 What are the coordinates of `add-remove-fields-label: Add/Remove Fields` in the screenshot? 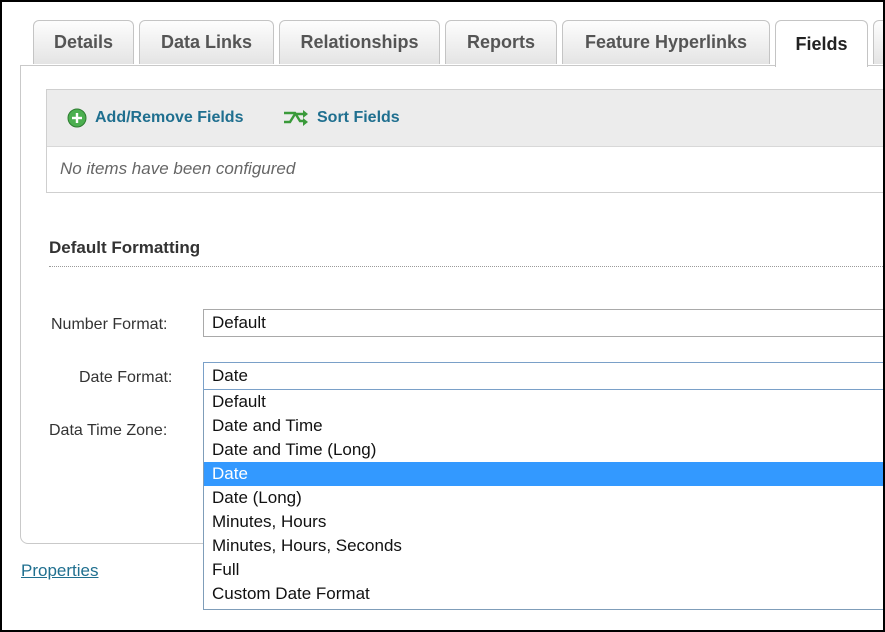 It's located at (169, 117).